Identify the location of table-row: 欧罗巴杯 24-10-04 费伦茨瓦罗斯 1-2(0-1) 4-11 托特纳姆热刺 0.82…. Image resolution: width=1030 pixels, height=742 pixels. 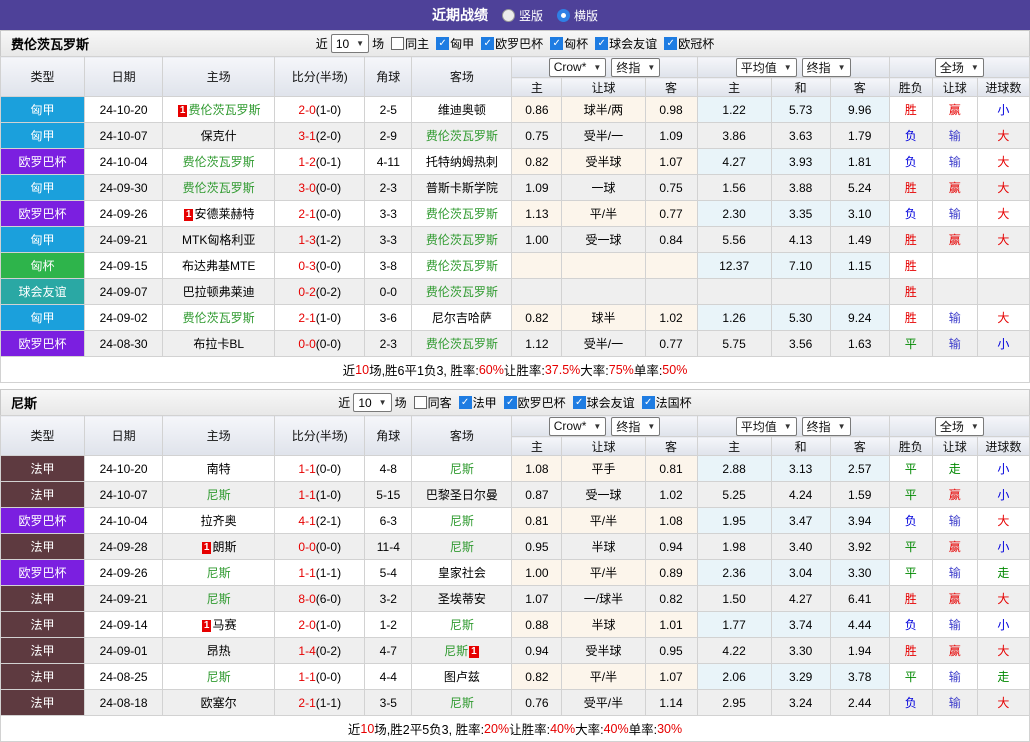
(515, 161).